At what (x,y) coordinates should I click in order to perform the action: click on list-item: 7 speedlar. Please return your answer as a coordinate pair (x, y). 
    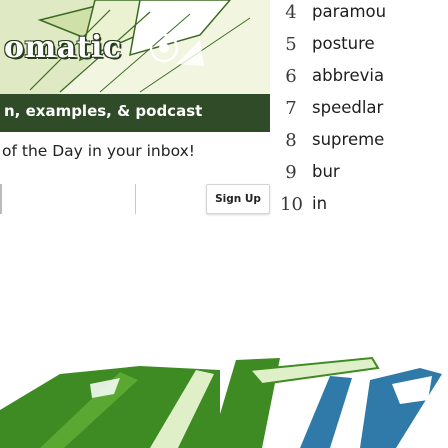
    Looking at the image, I should click on (364, 112).